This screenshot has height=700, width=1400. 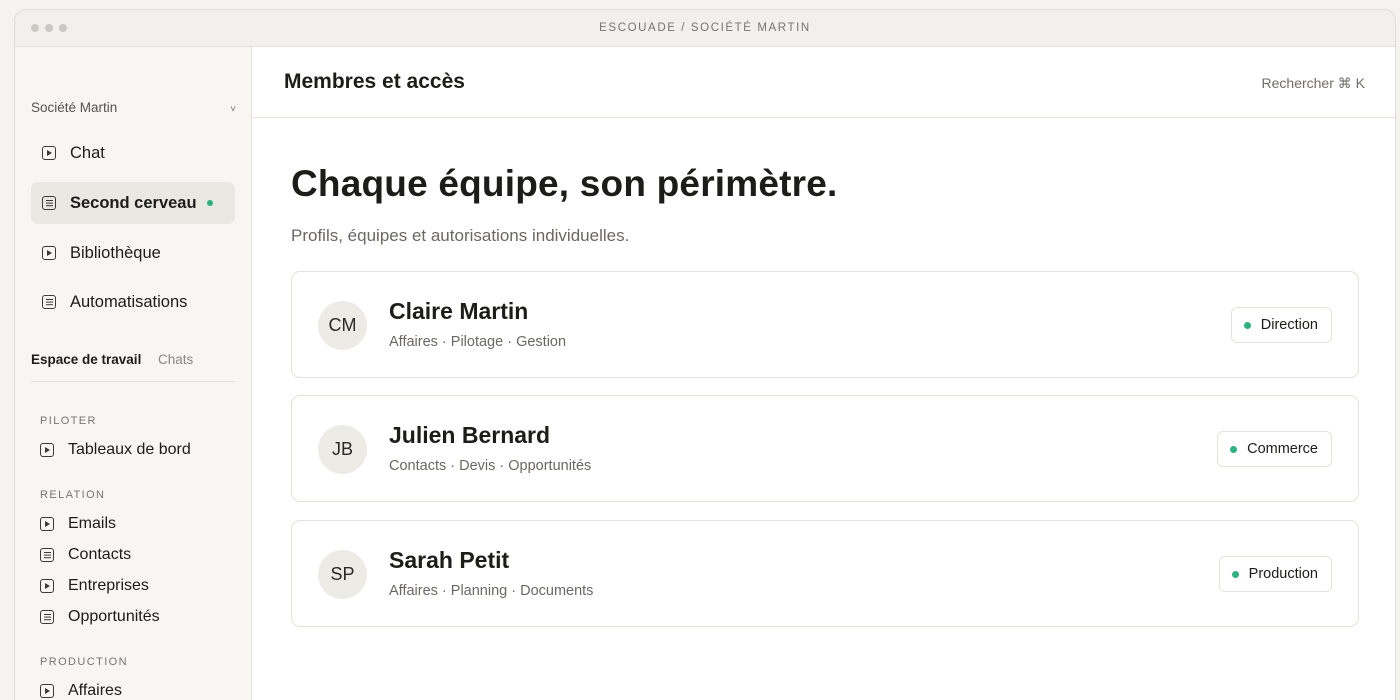 What do you see at coordinates (459, 311) in the screenshot?
I see `member-name: Claire Martin` at bounding box center [459, 311].